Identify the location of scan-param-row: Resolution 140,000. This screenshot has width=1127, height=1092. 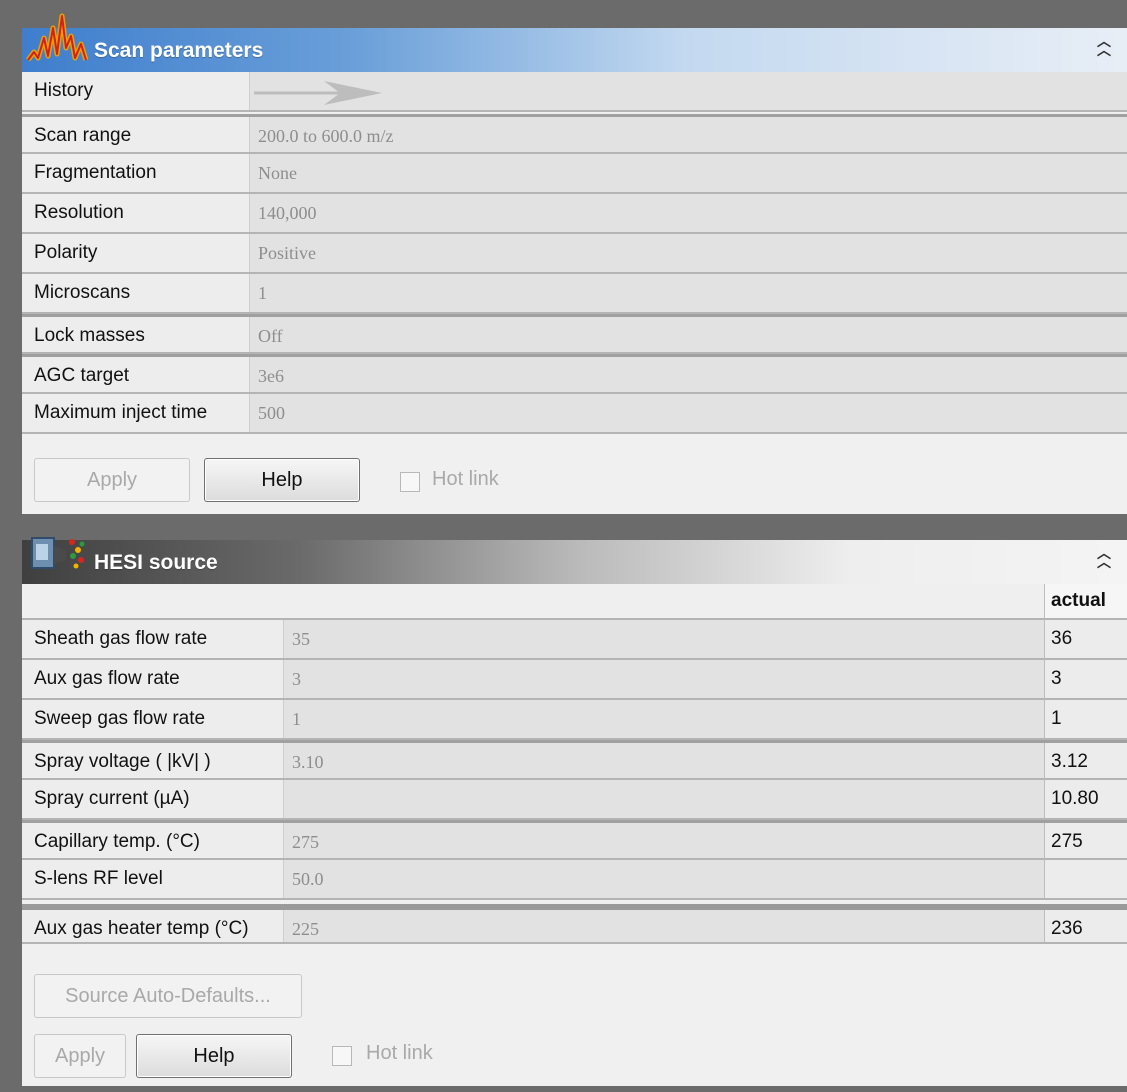
(574, 214).